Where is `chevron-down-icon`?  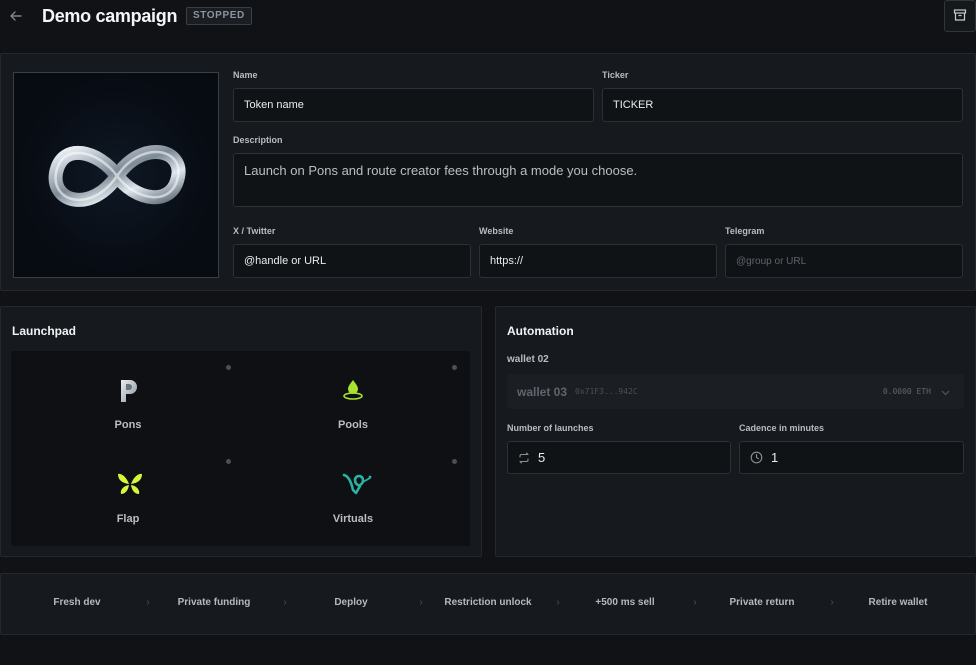
chevron-down-icon is located at coordinates (945, 392).